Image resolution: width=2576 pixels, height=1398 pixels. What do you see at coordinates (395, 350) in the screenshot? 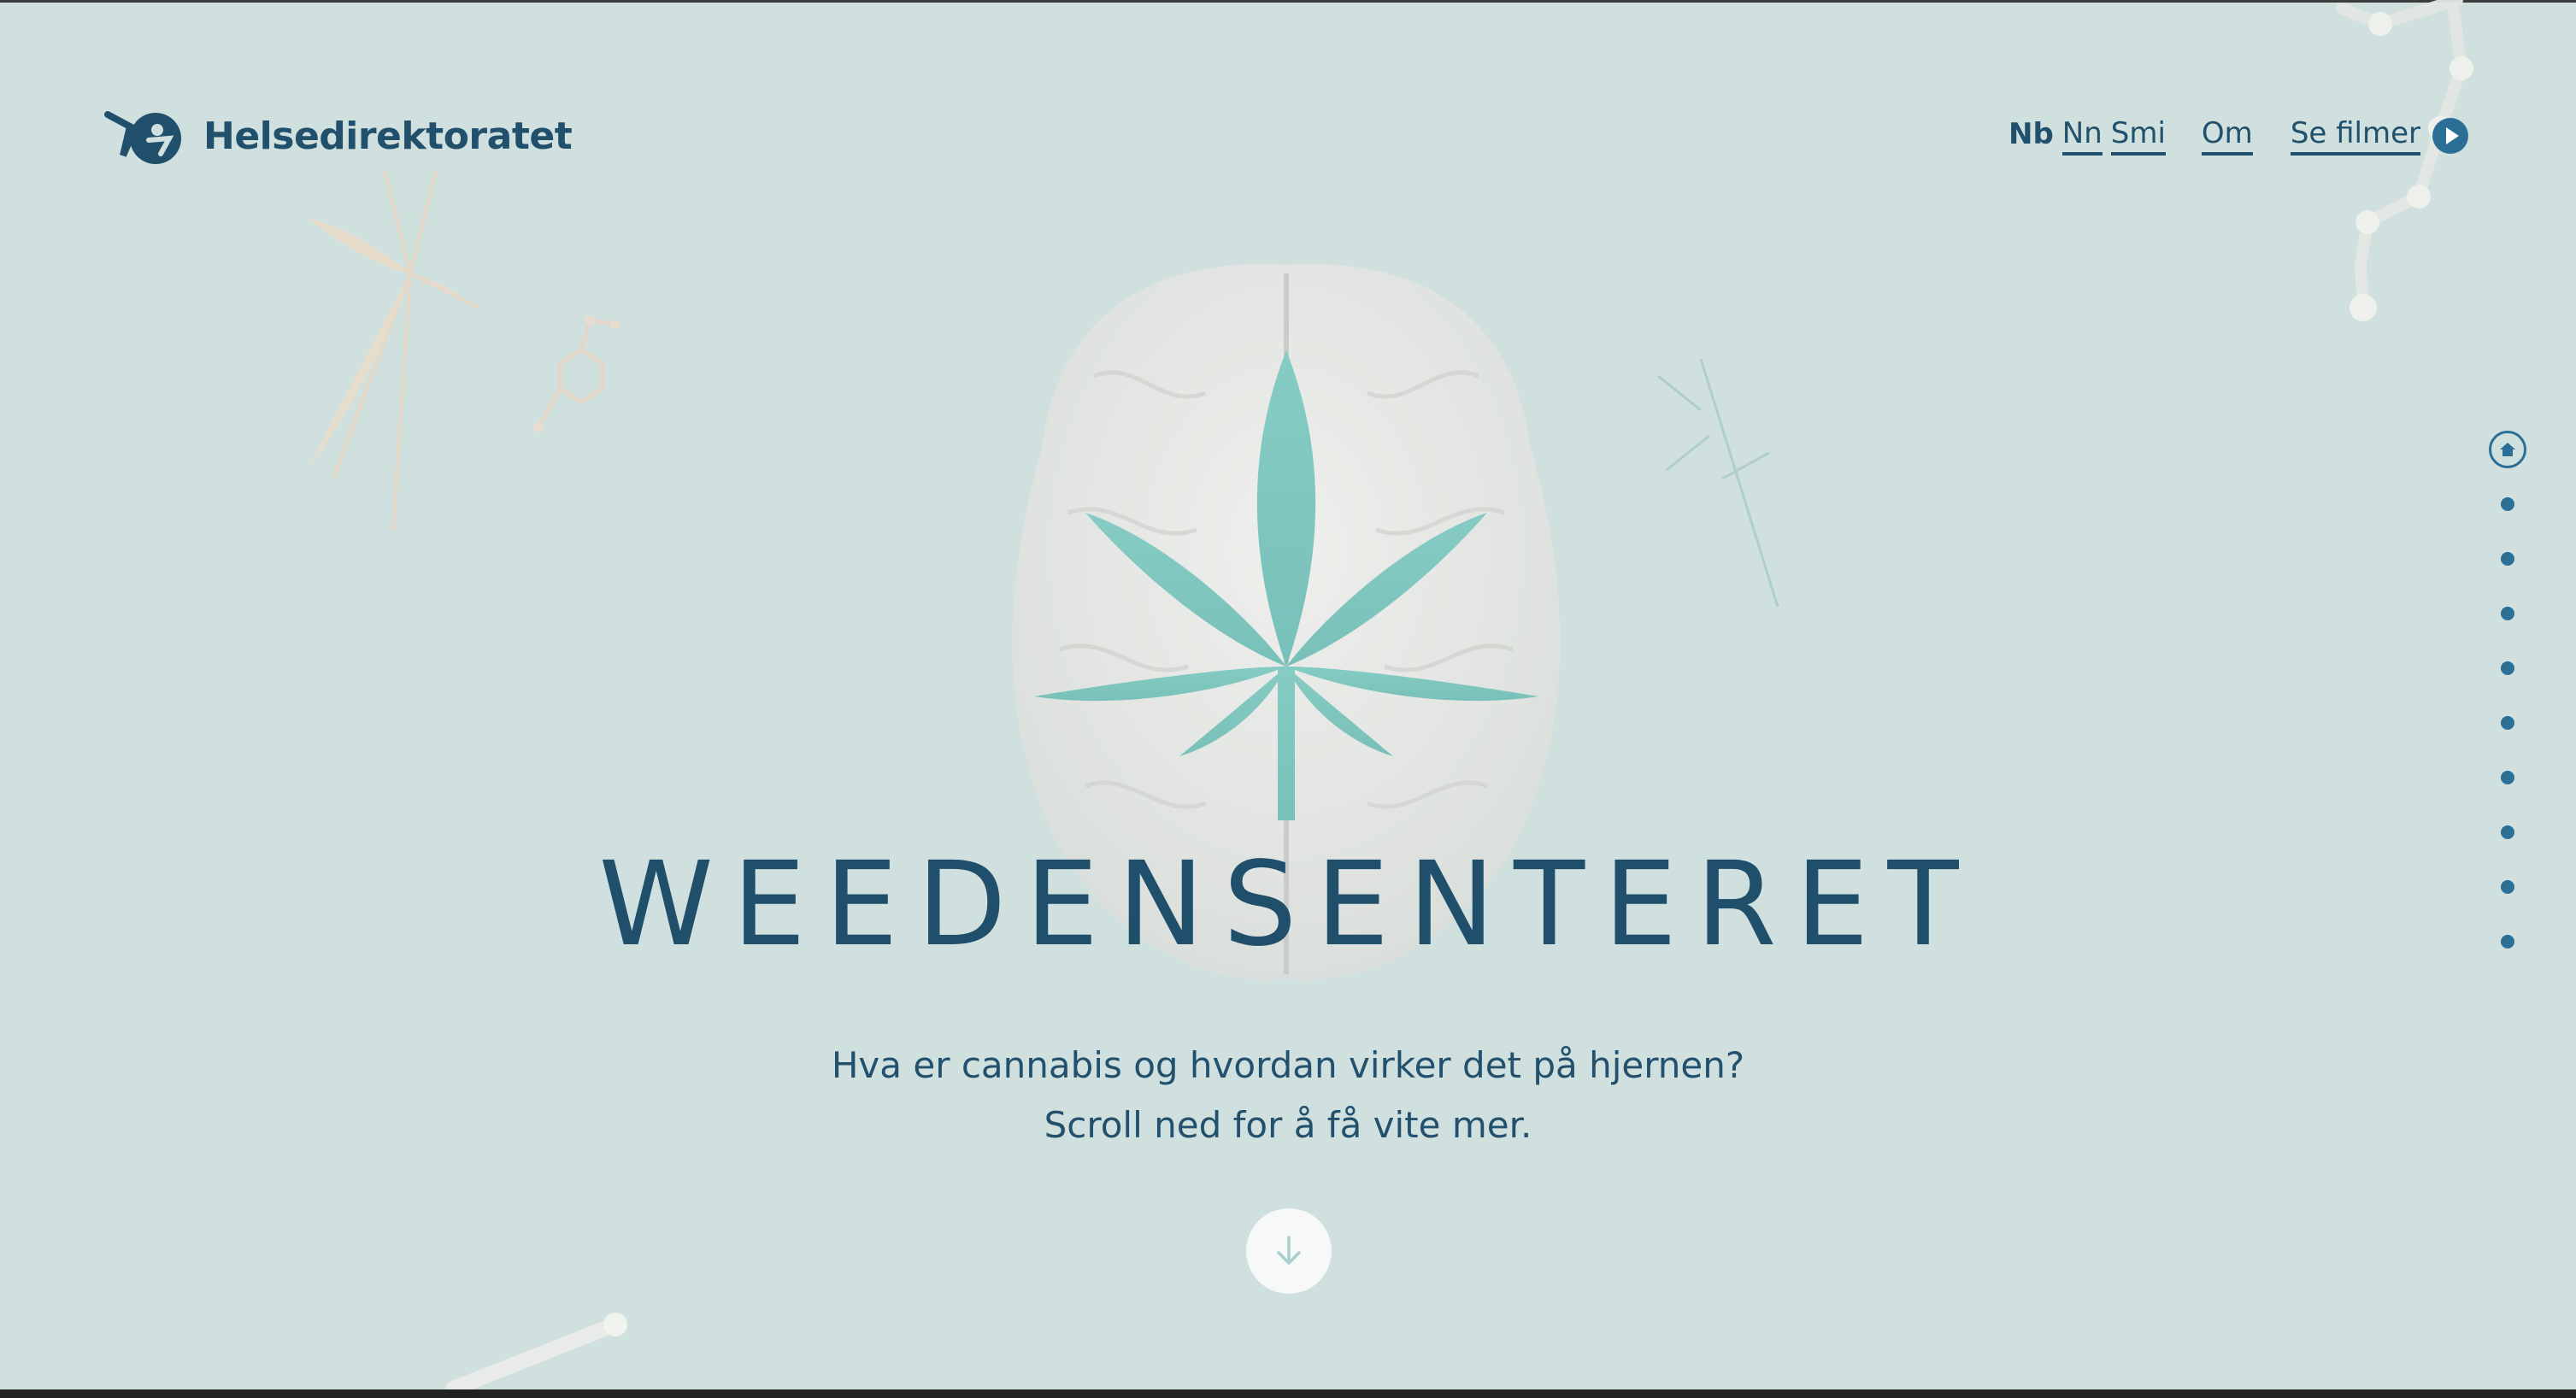
I see `cannabis-leaf-decoration-left` at bounding box center [395, 350].